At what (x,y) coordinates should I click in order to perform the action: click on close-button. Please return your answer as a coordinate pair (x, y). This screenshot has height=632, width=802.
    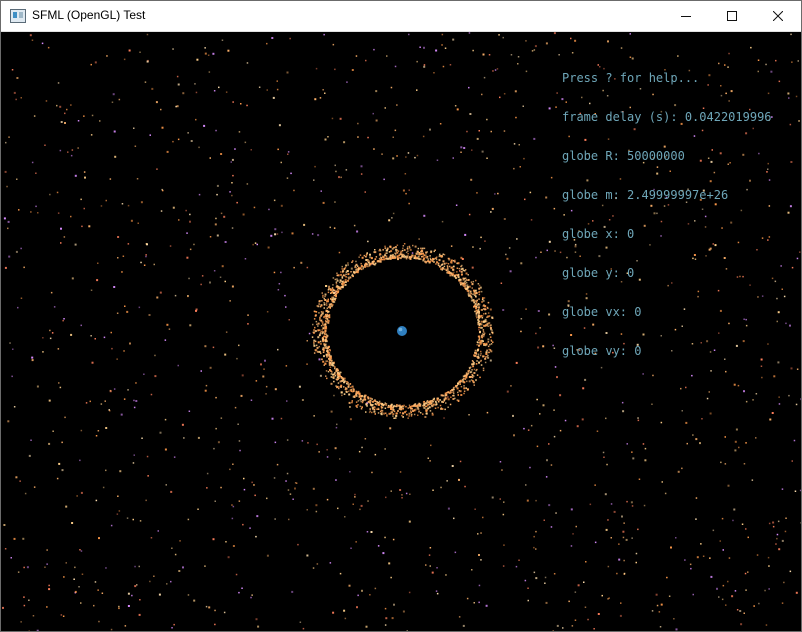
    Looking at the image, I should click on (778, 16).